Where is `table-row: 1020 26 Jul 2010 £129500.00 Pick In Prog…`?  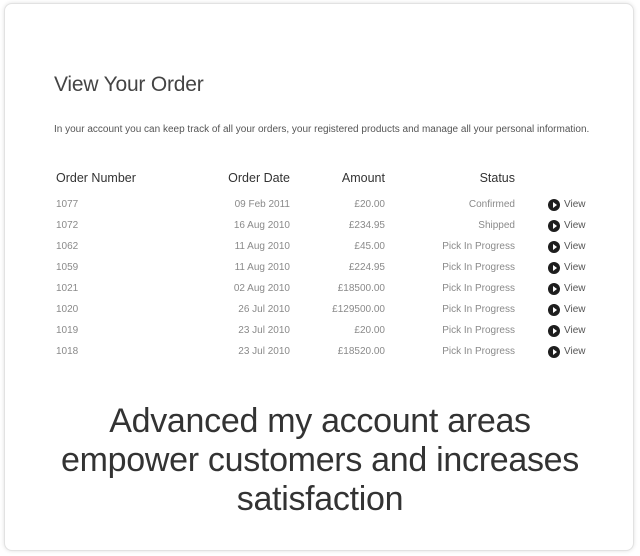 table-row: 1020 26 Jul 2010 £129500.00 Pick In Prog… is located at coordinates (334, 309).